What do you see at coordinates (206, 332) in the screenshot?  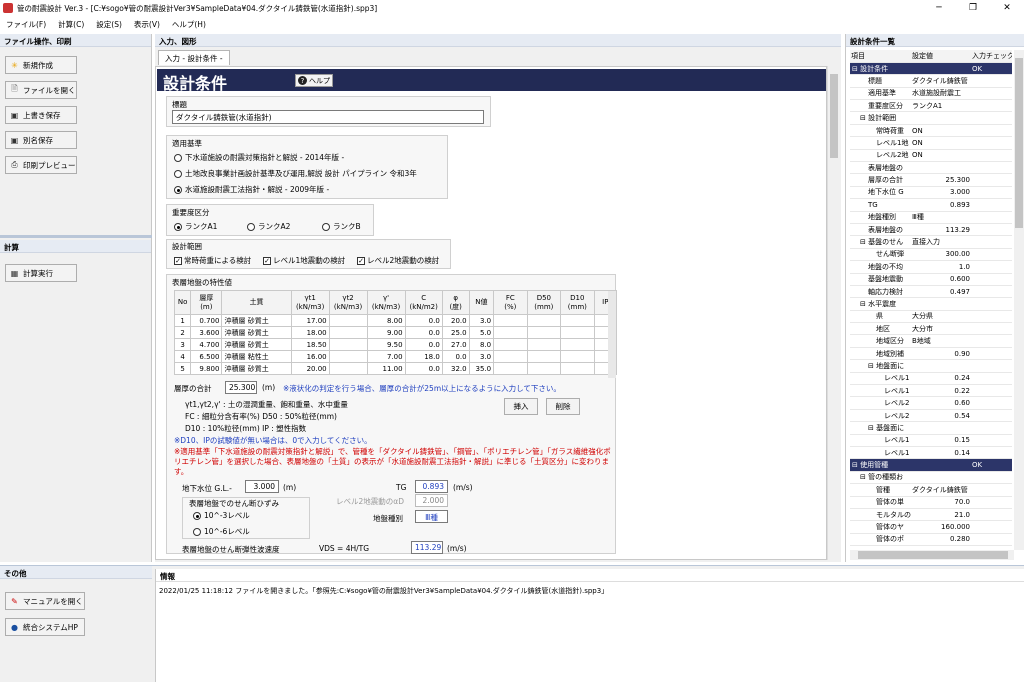 I see `soil-cell: 3.600` at bounding box center [206, 332].